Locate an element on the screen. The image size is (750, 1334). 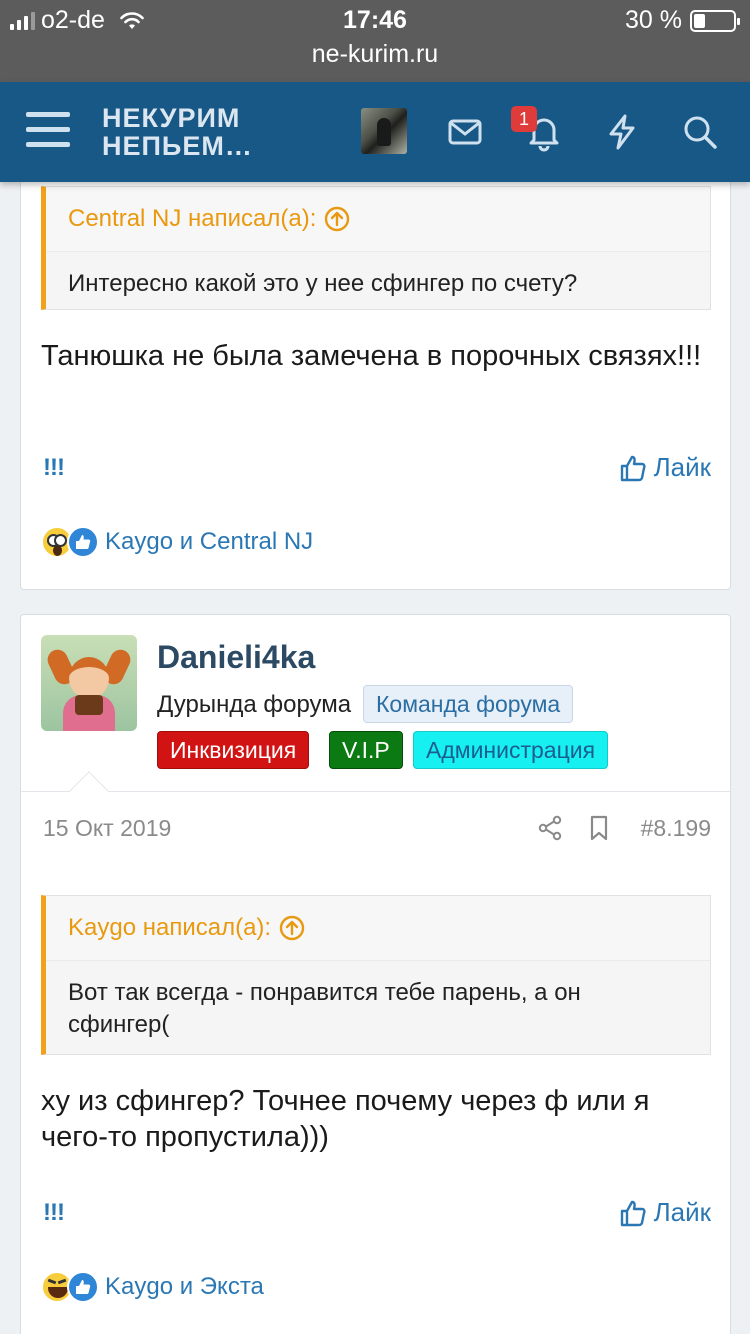
quote-author: Kaygo написал(а): is located at coordinates (169, 928).